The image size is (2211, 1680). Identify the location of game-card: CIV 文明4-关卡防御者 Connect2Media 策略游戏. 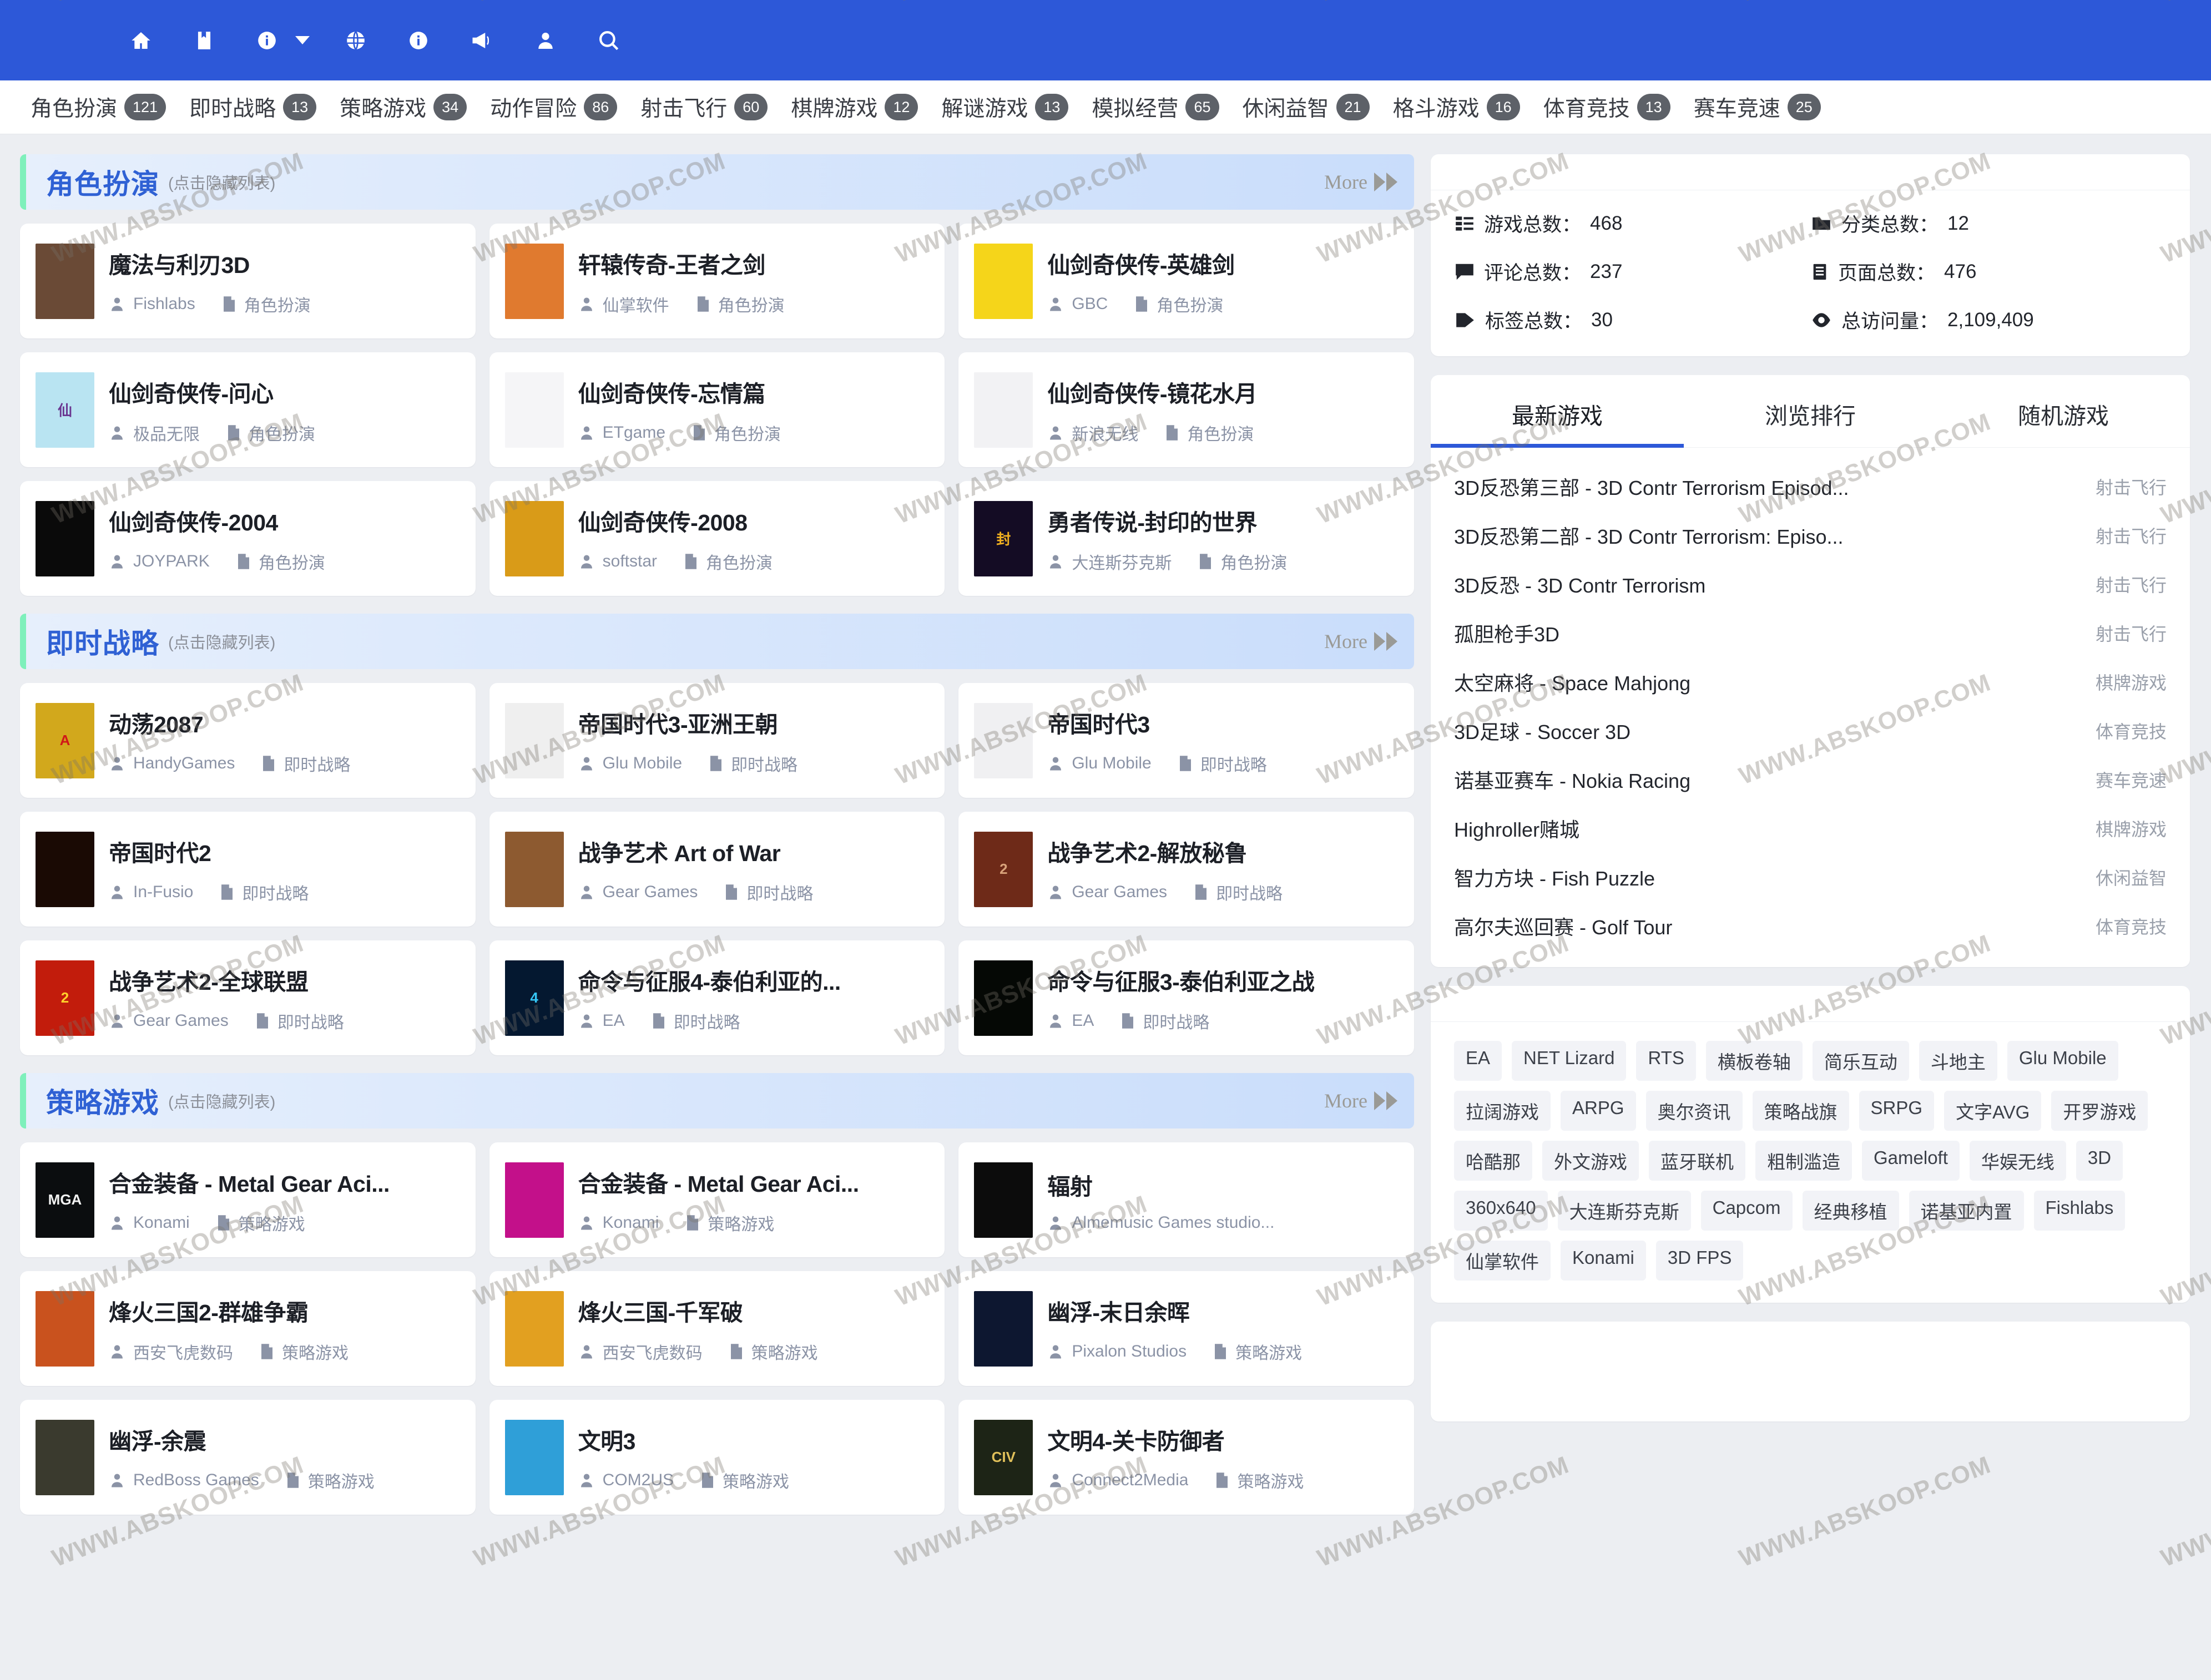
(1186, 1457).